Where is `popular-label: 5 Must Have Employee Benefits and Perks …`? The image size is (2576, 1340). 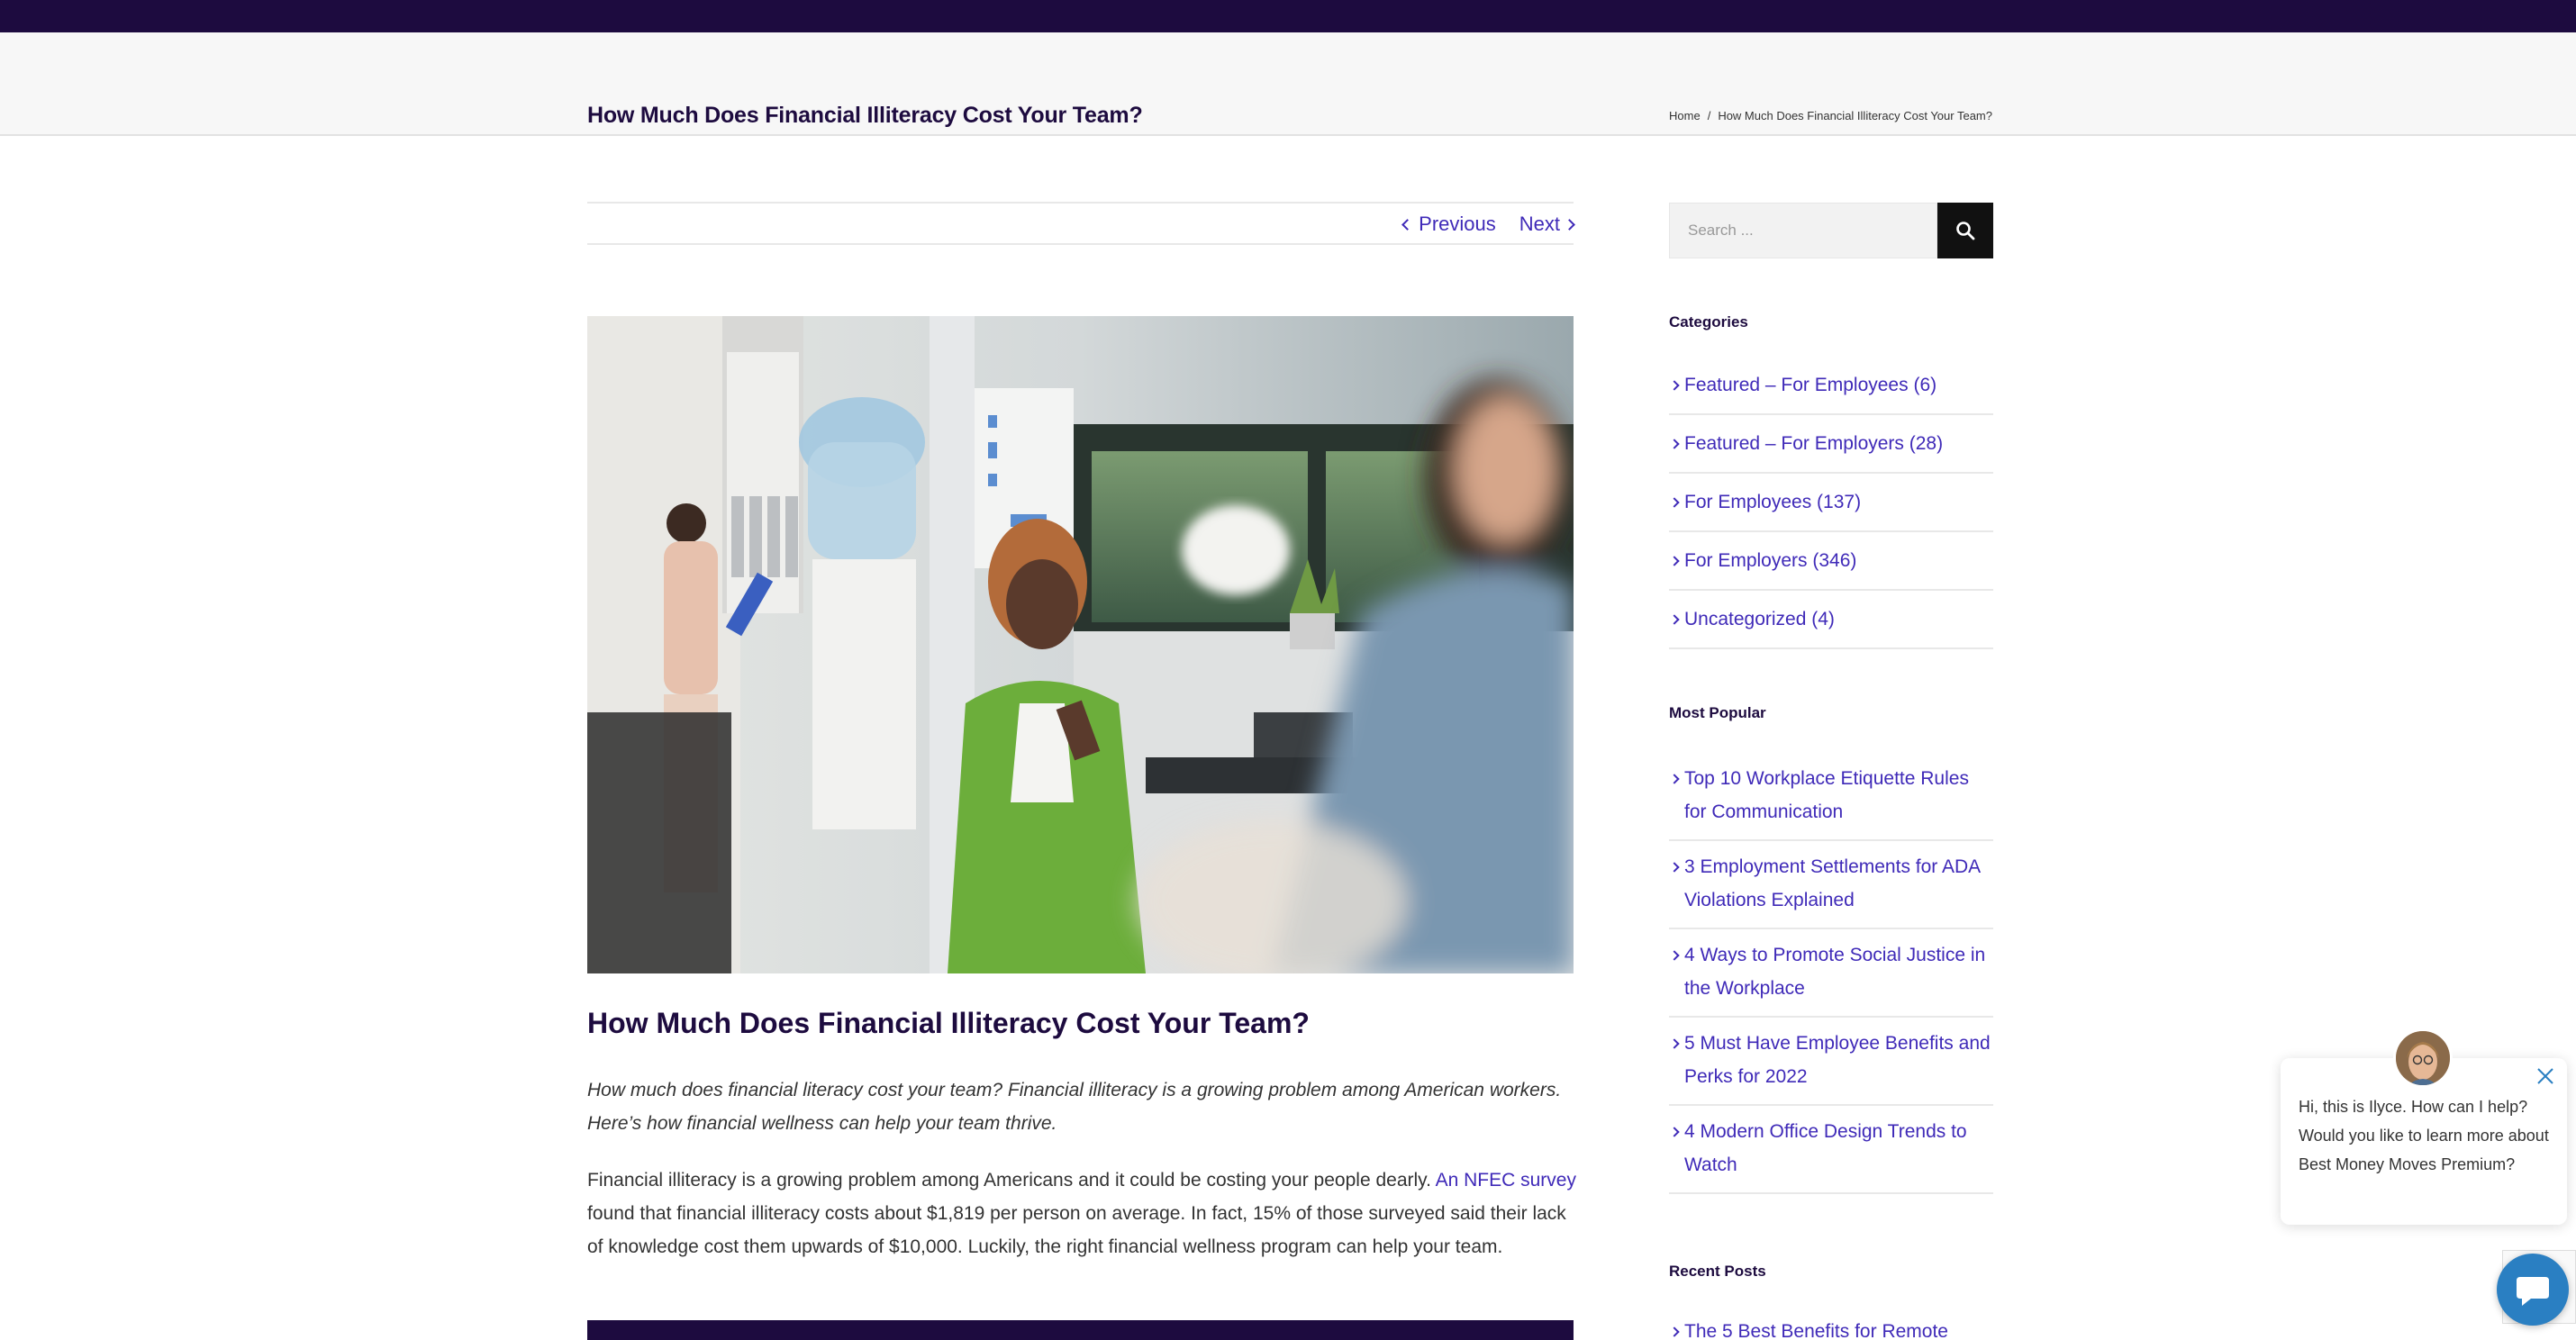
popular-label: 5 Must Have Employee Benefits and Perks … is located at coordinates (1837, 1060).